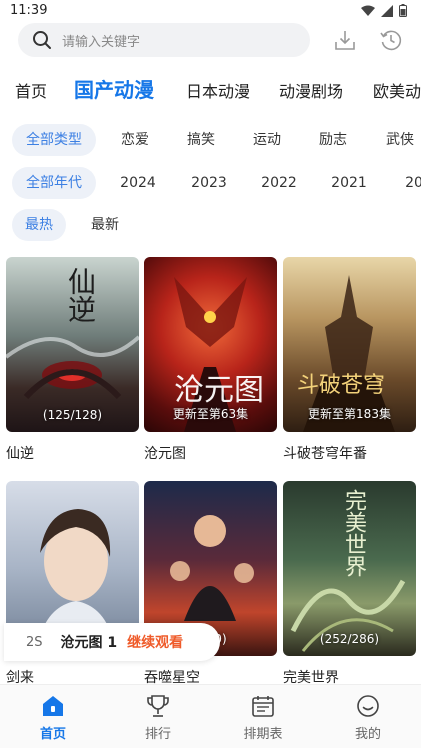  Describe the element at coordinates (135, 140) in the screenshot. I see `genre-chip: 恋爱` at that location.